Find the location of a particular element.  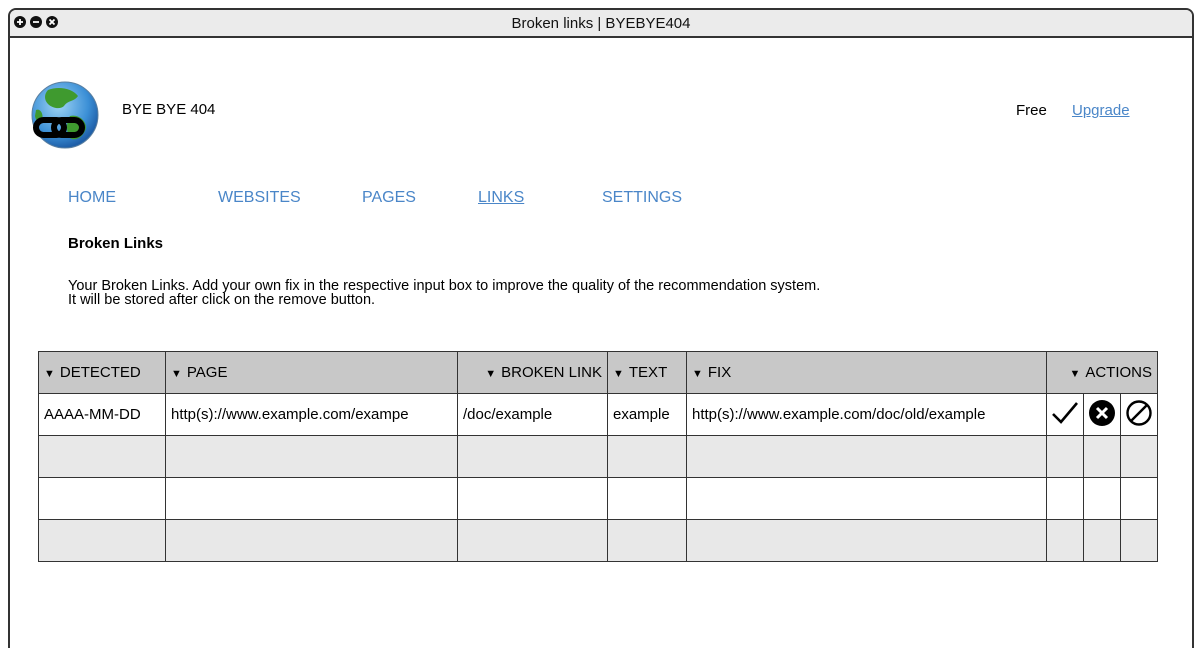

title-bar: Broken links | BYEBYE404 is located at coordinates (601, 24).